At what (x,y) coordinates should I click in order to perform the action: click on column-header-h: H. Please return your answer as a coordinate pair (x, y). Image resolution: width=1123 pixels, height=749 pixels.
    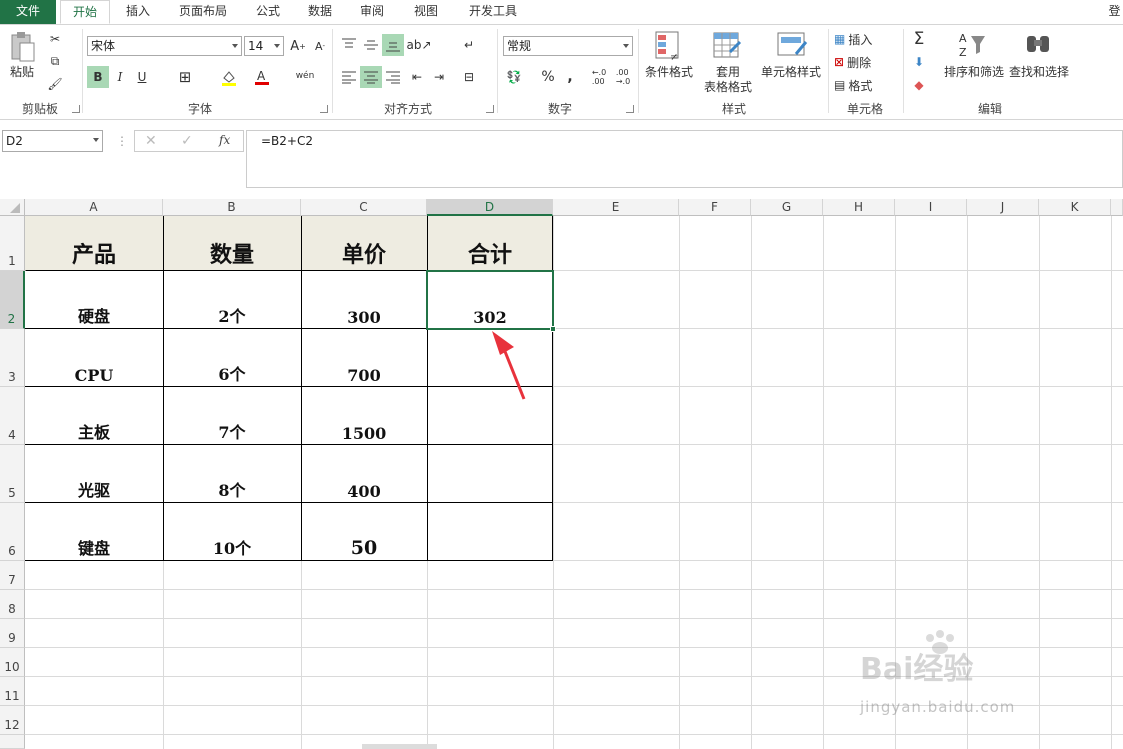
    Looking at the image, I should click on (859, 207).